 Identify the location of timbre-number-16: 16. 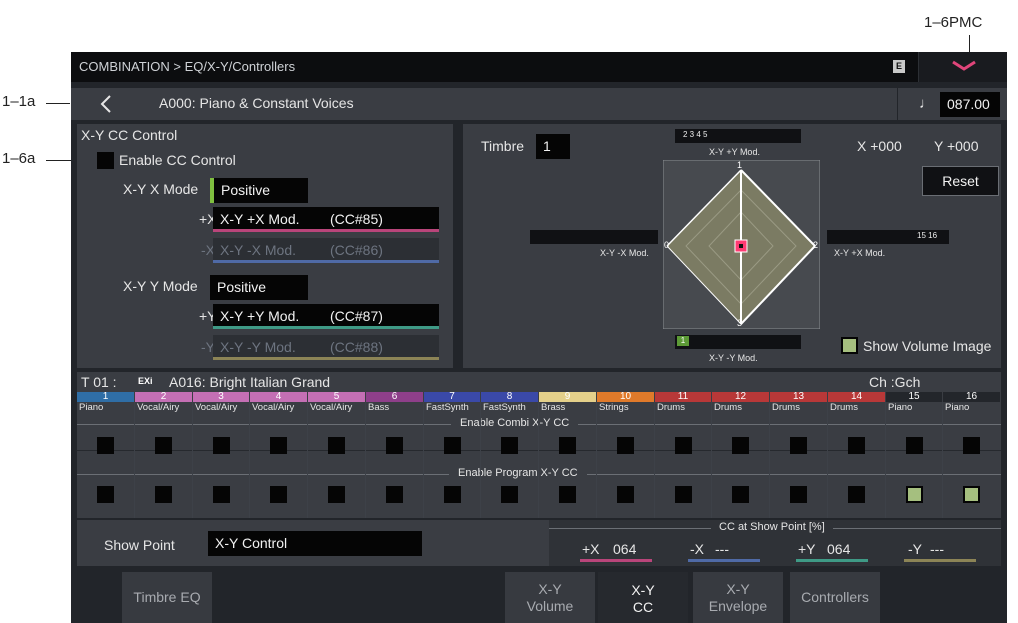
(971, 397).